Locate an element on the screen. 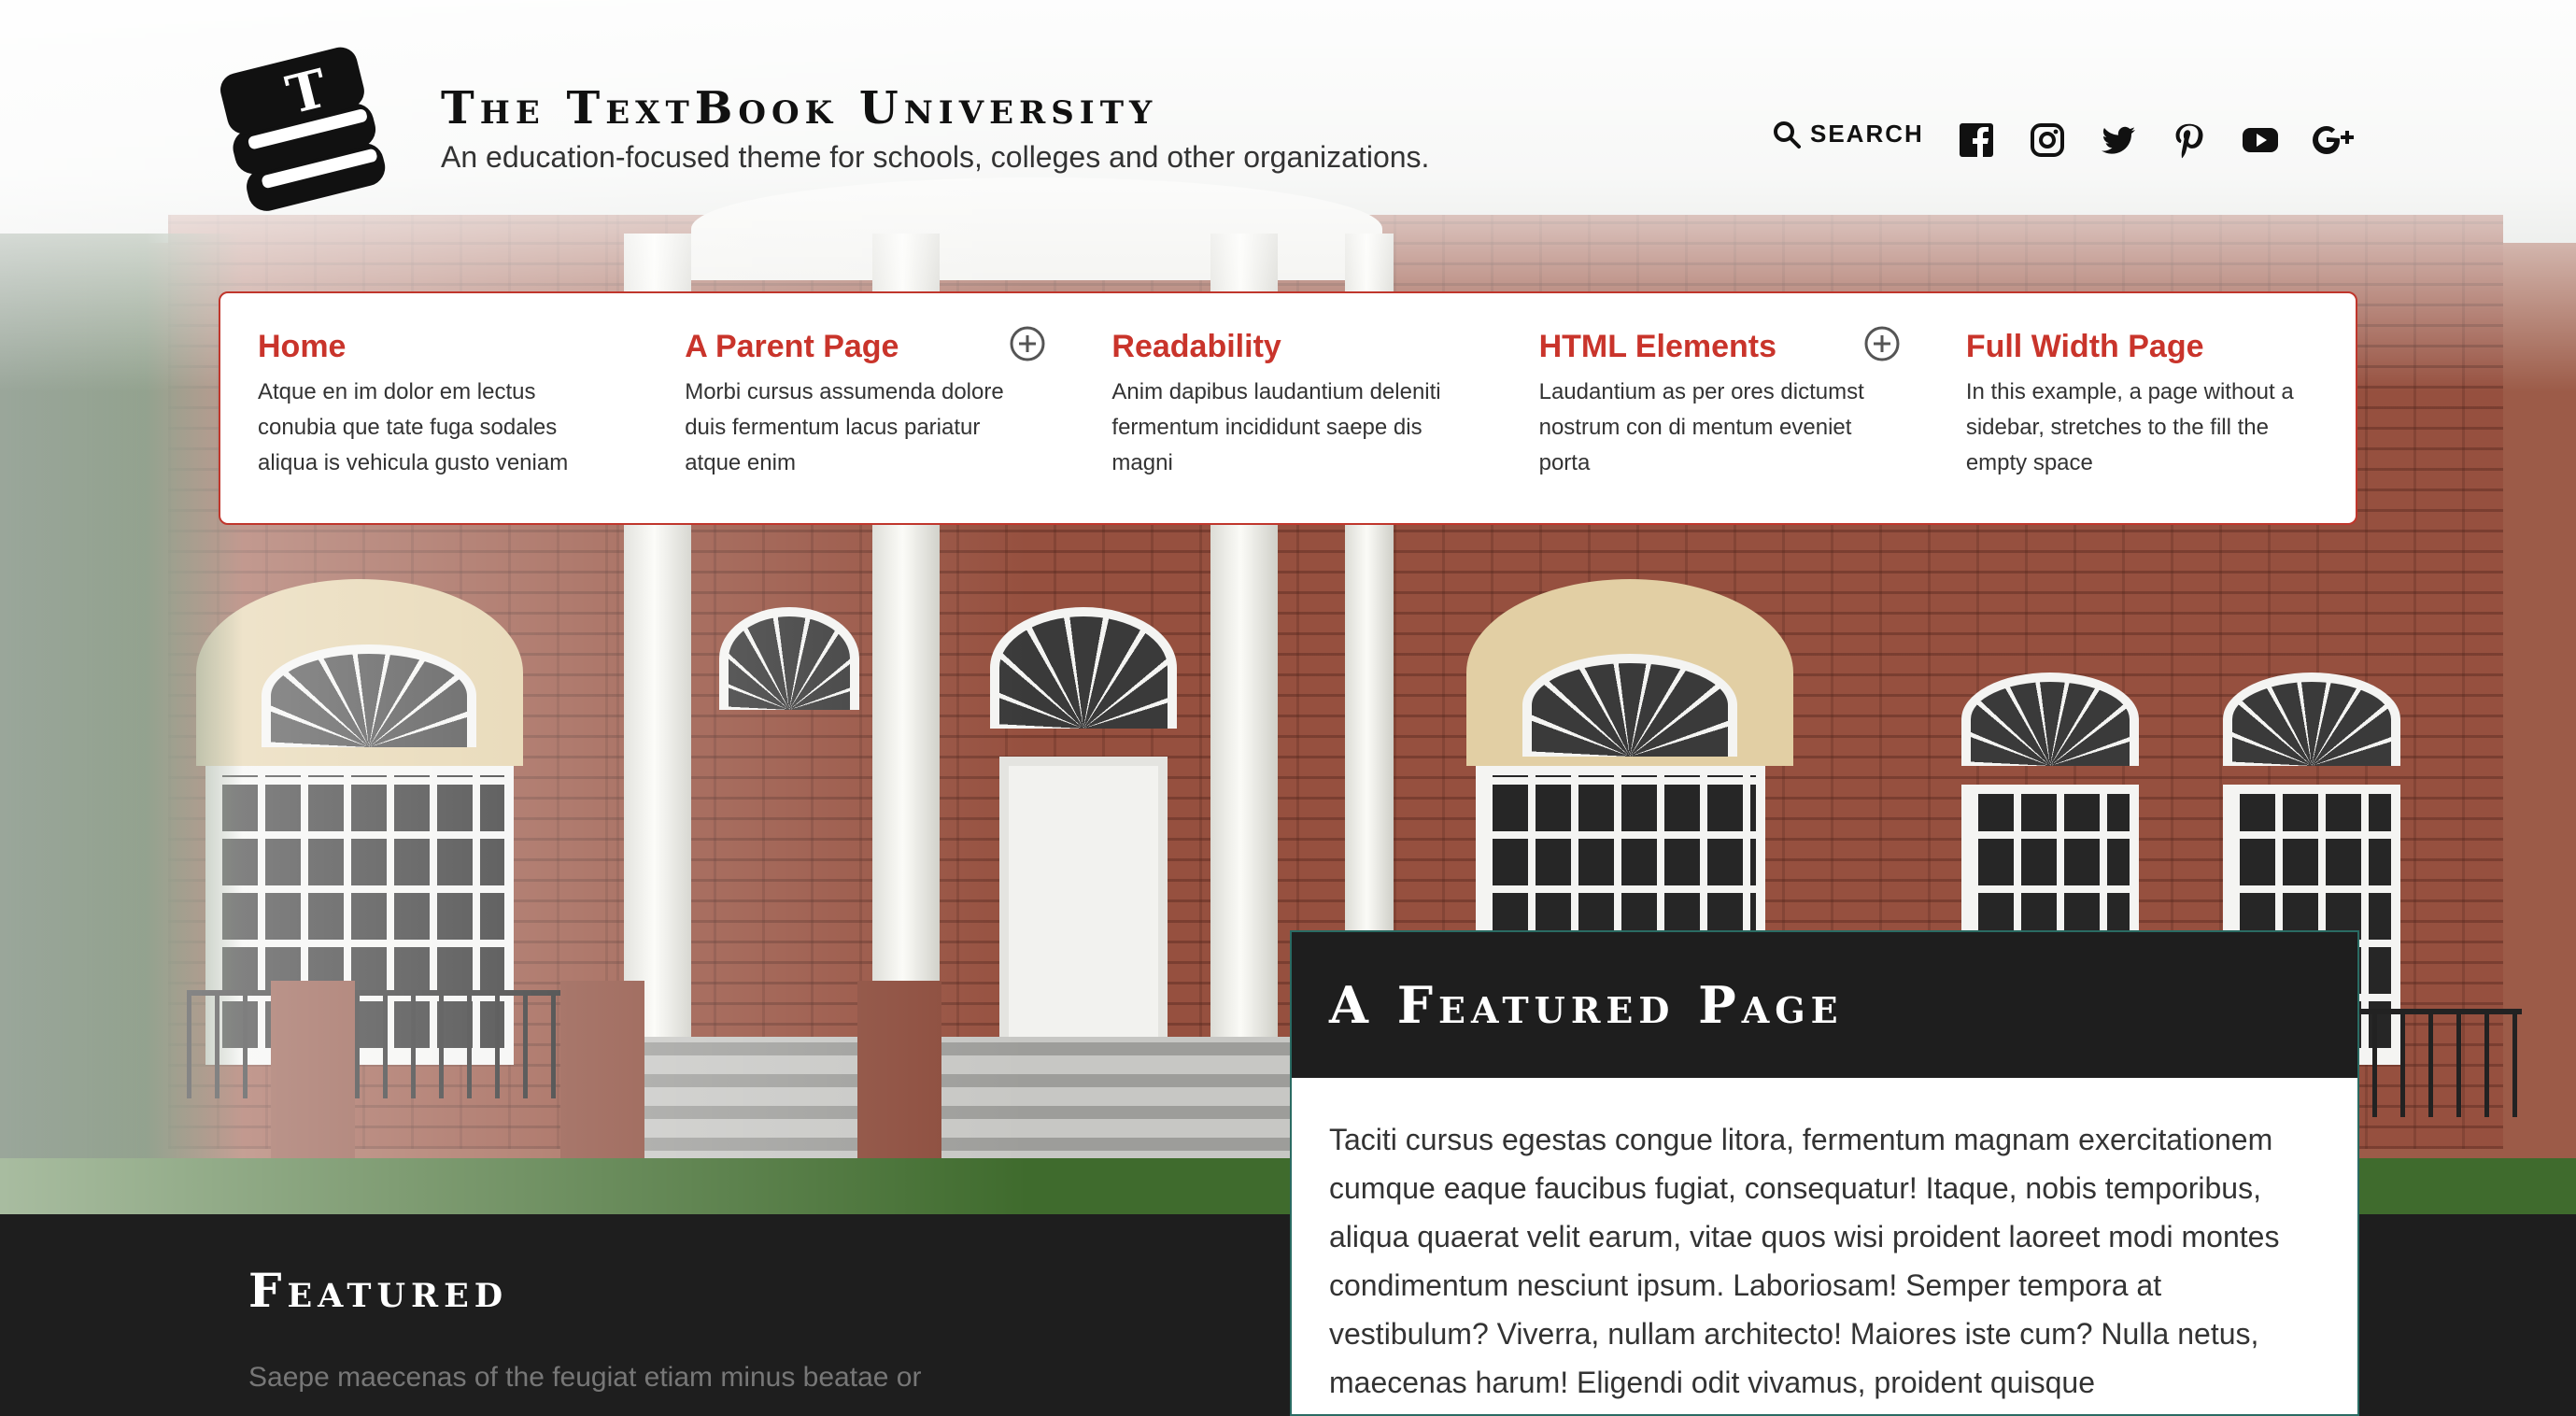 The width and height of the screenshot is (2576, 1416). search-icon is located at coordinates (1787, 134).